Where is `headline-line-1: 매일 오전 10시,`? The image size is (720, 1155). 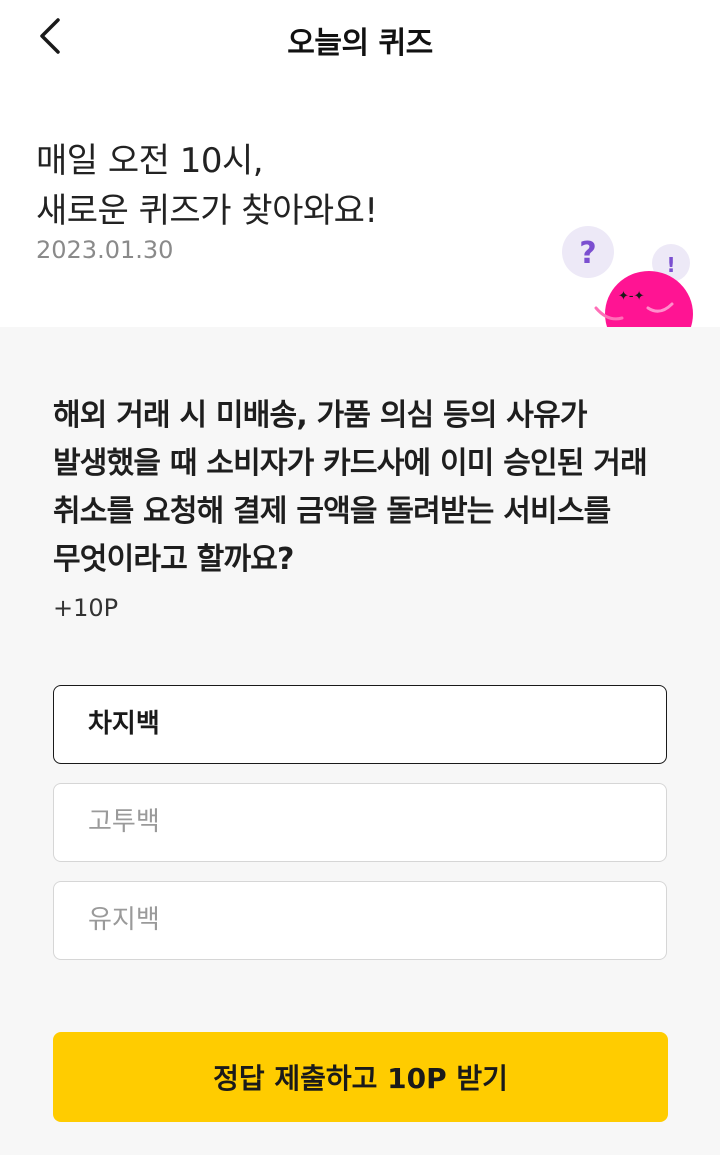
headline-line-1: 매일 오전 10시, is located at coordinates (150, 161).